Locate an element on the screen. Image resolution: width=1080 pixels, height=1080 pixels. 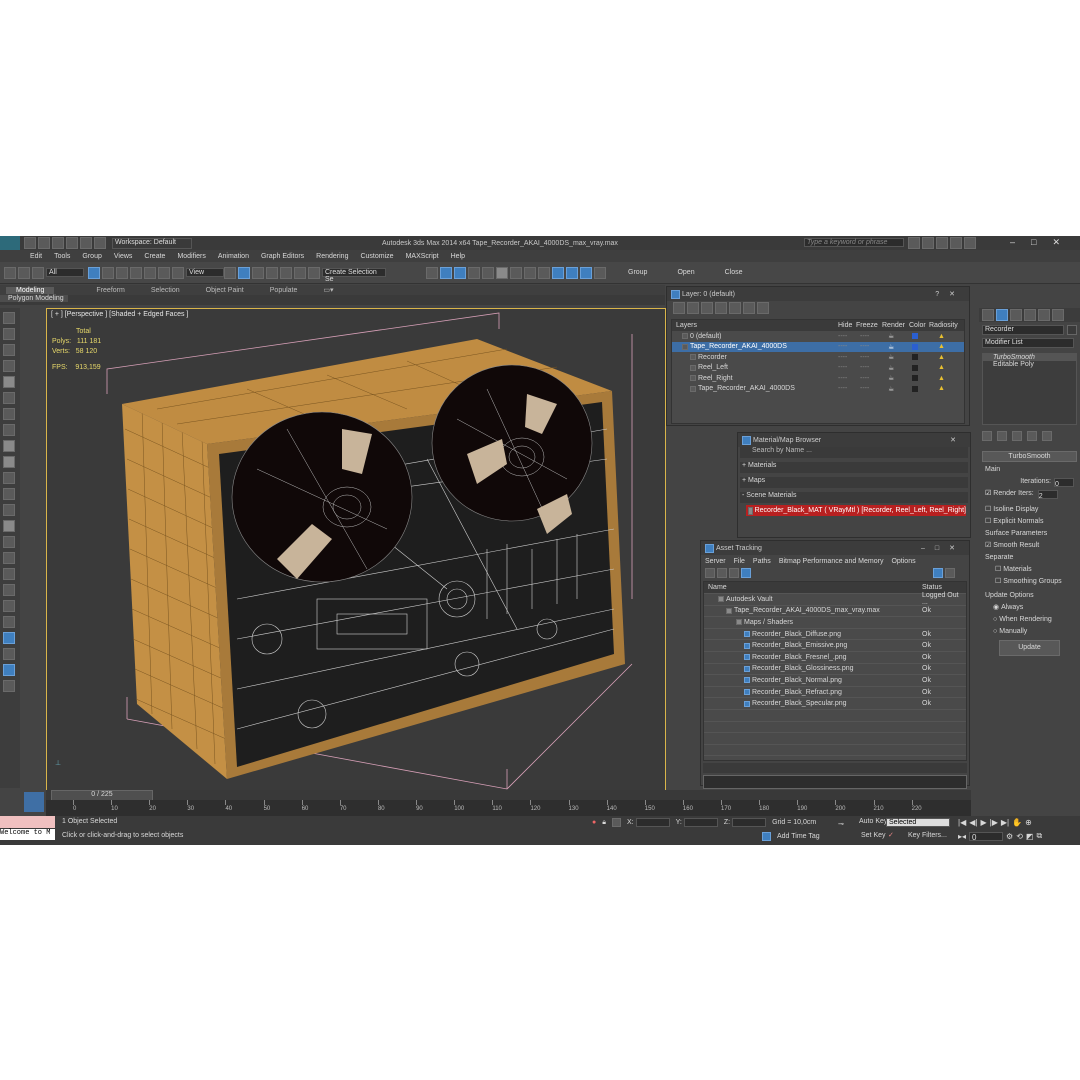
render-icon is located at coordinates (558, 272).